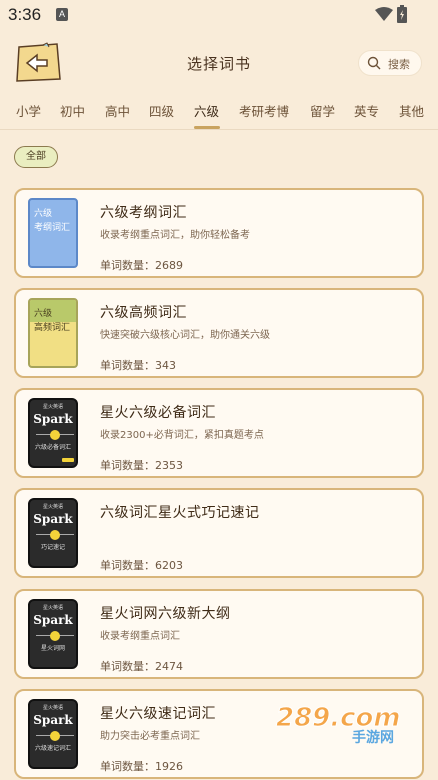 The height and width of the screenshot is (780, 438). Describe the element at coordinates (52, 228) in the screenshot. I see `cover-text: 考纲词汇` at that location.